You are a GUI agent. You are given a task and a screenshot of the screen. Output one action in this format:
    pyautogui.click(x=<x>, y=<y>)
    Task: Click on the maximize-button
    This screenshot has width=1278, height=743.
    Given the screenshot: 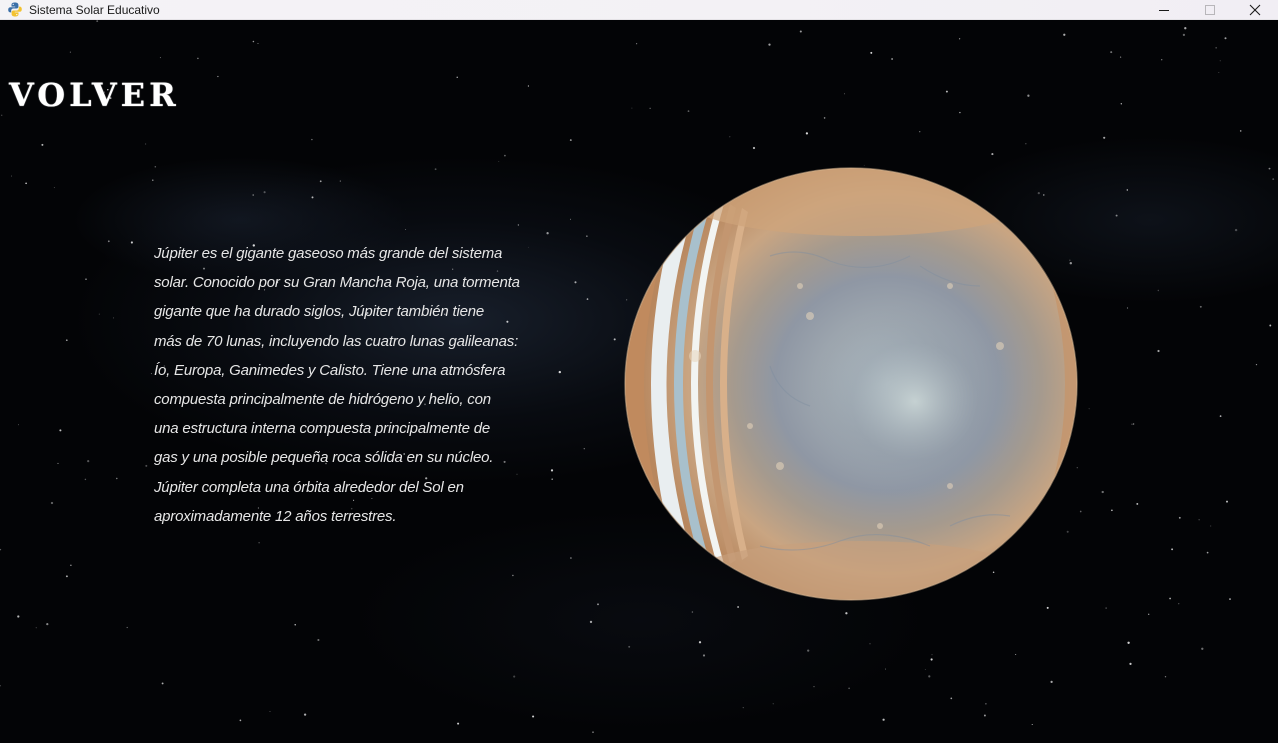 What is the action you would take?
    pyautogui.click(x=1210, y=10)
    